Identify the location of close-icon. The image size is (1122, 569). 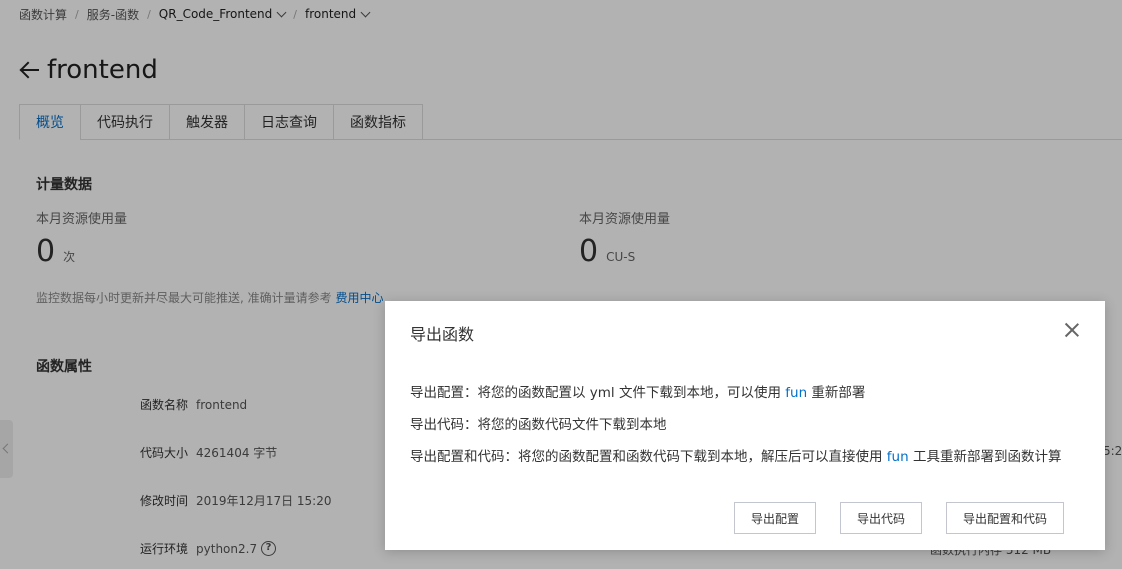
(1072, 330).